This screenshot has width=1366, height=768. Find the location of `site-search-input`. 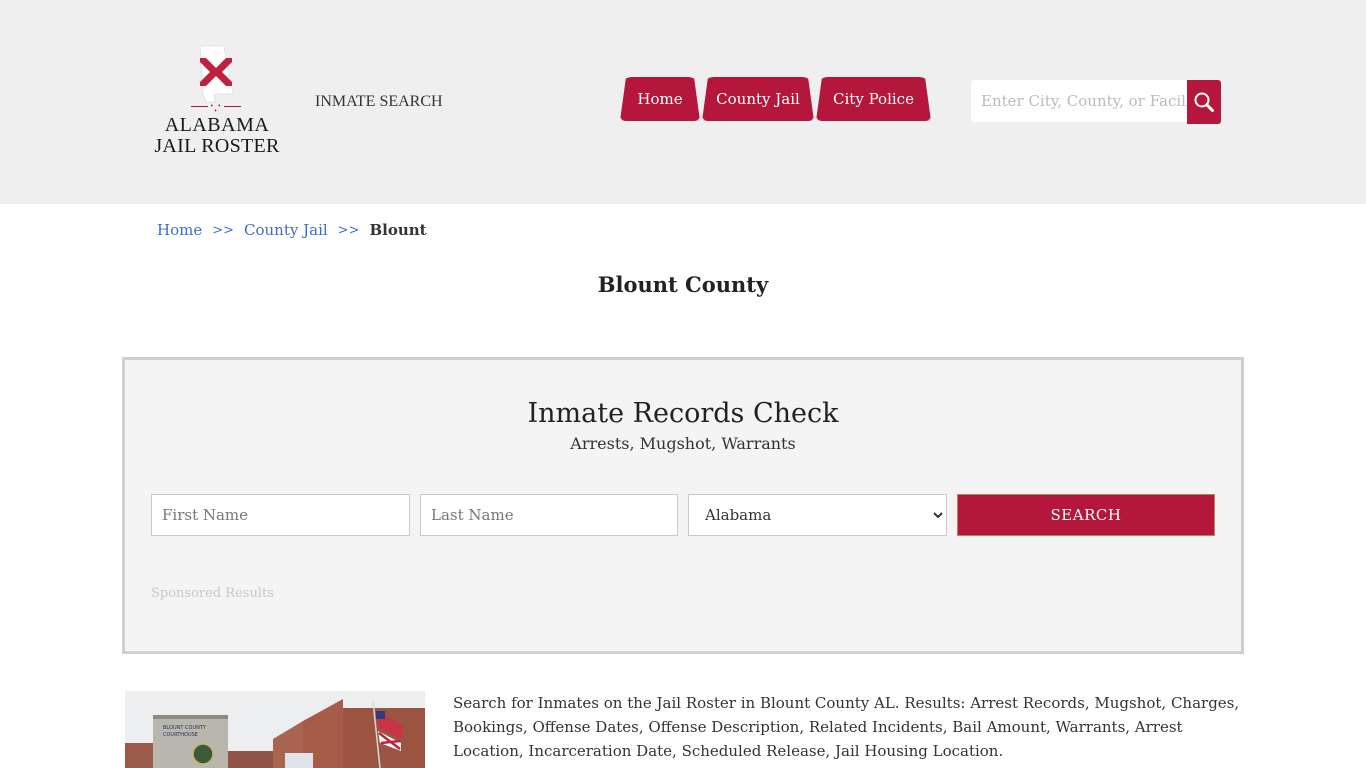

site-search-input is located at coordinates (1079, 101).